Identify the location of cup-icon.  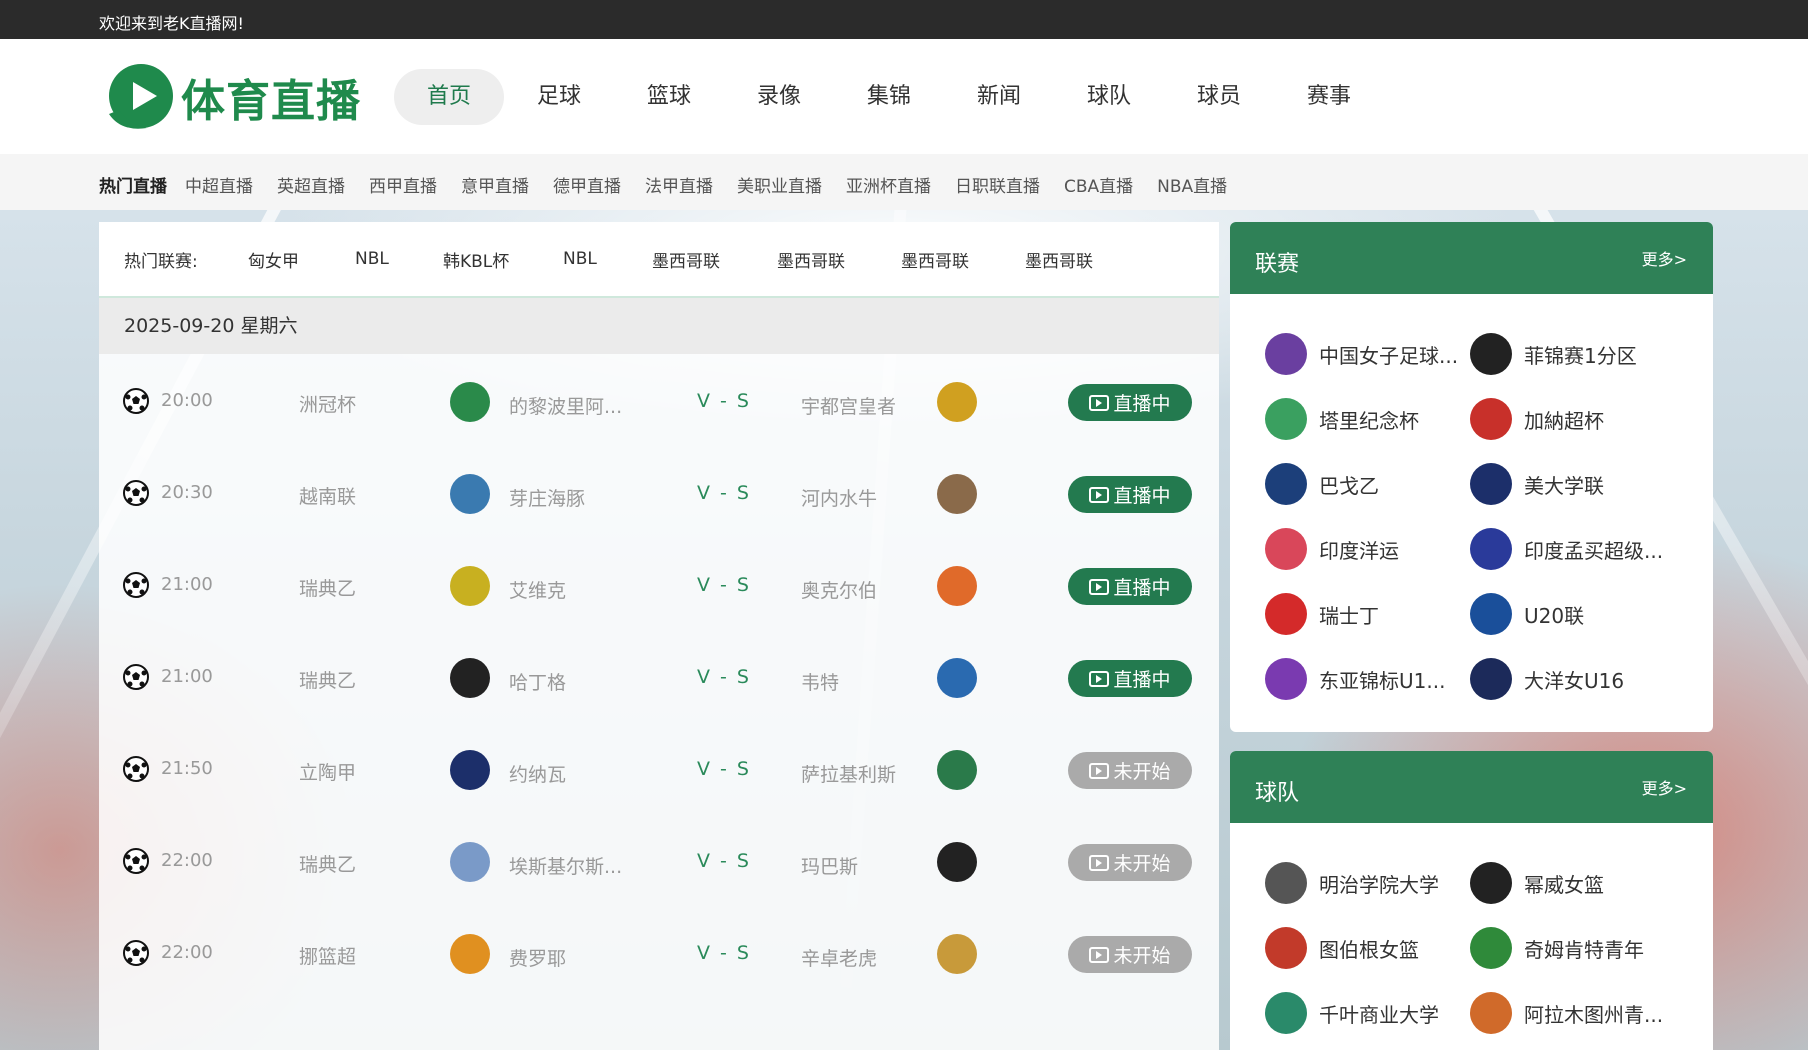
(1491, 419).